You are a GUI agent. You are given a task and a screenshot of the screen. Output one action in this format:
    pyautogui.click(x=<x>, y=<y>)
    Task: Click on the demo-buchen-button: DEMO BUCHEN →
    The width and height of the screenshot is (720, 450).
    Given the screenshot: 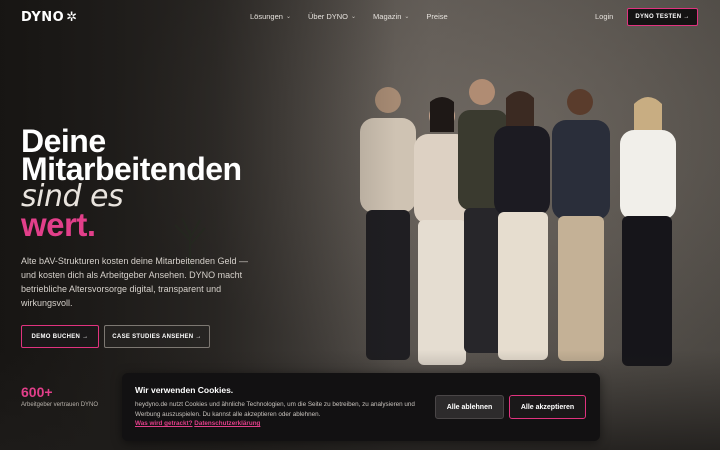 What is the action you would take?
    pyautogui.click(x=60, y=336)
    